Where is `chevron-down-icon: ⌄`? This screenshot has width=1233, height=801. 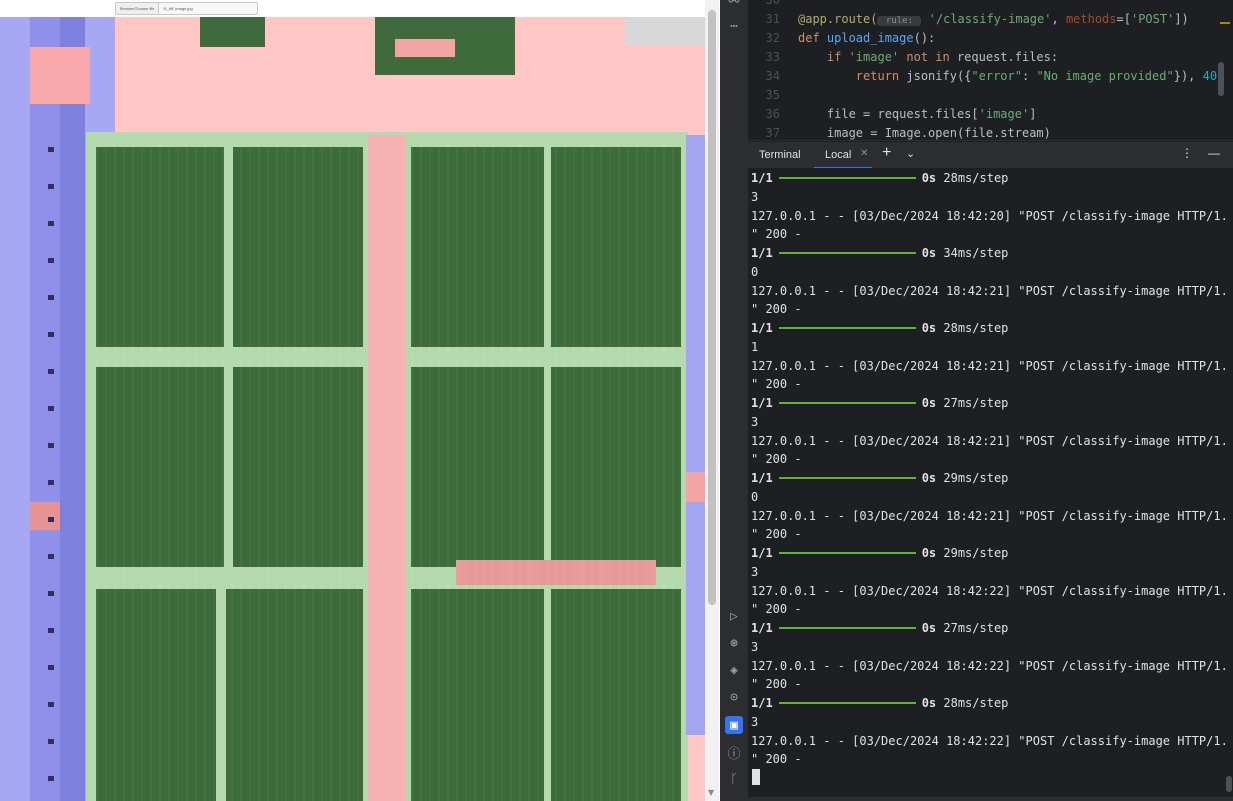 chevron-down-icon: ⌄ is located at coordinates (910, 153).